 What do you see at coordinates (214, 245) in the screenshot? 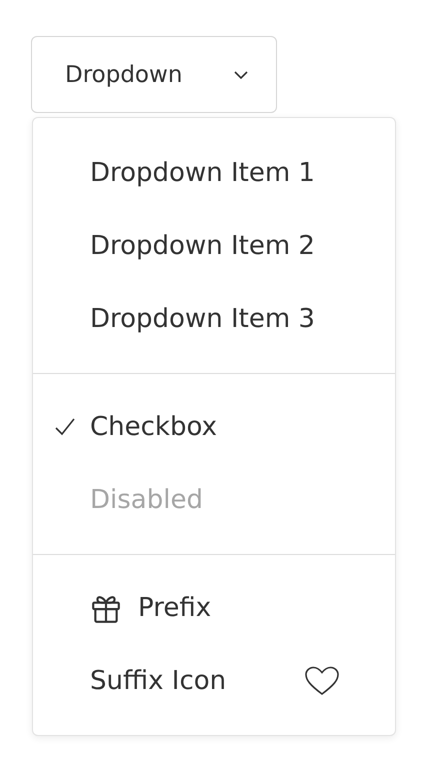
I see `menu-item: Dropdown Item 2` at bounding box center [214, 245].